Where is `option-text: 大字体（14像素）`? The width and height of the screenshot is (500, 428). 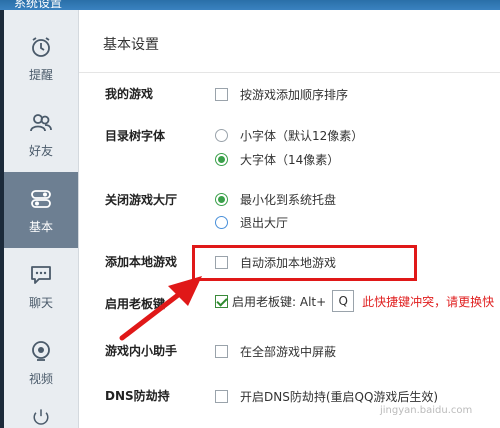 option-text: 大字体（14像素） is located at coordinates (290, 160).